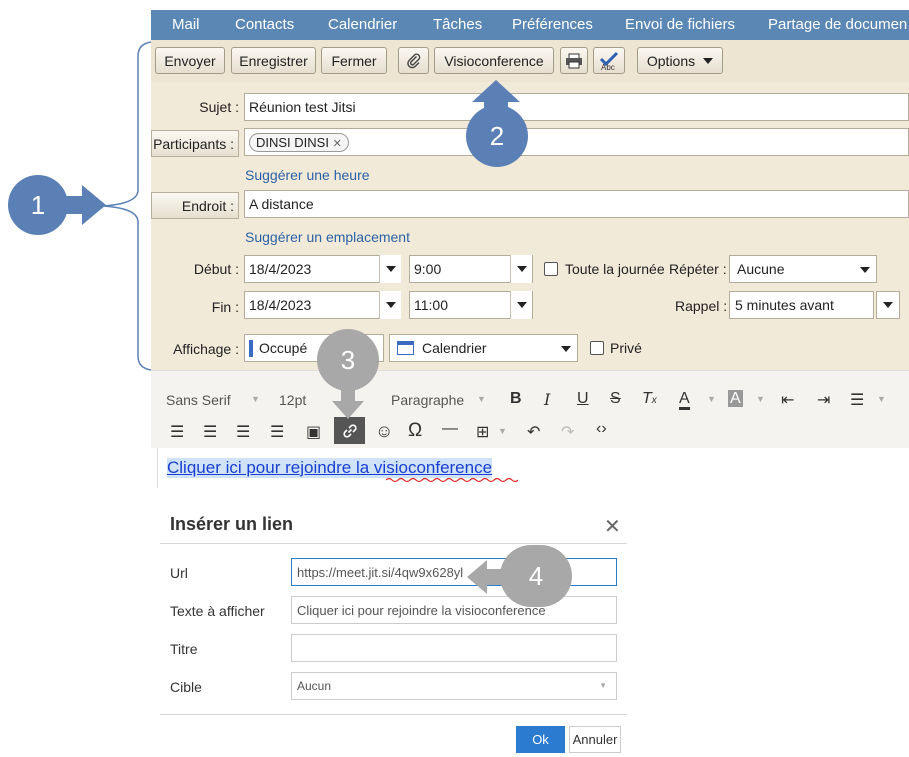 The image size is (909, 757). I want to click on print-button, so click(574, 60).